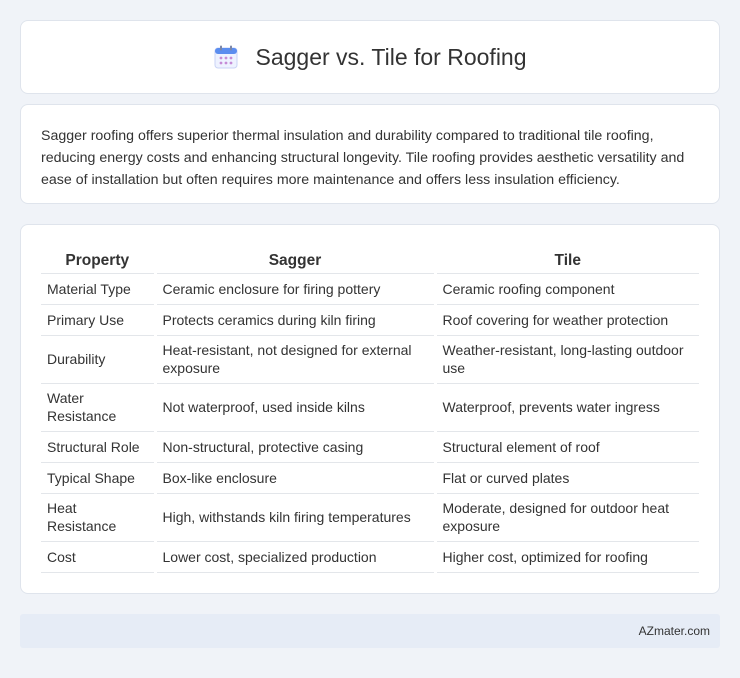  What do you see at coordinates (98, 478) in the screenshot?
I see `property-cell: Typical Shape` at bounding box center [98, 478].